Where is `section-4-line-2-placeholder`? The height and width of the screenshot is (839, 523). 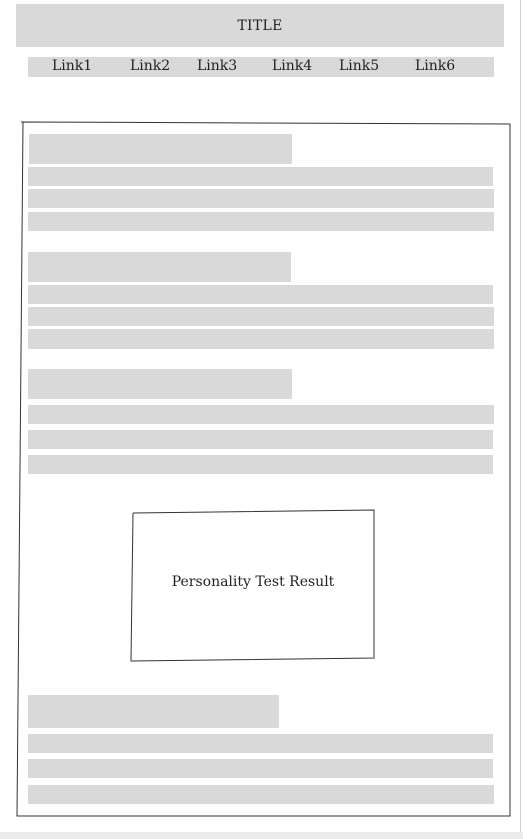 section-4-line-2-placeholder is located at coordinates (260, 768).